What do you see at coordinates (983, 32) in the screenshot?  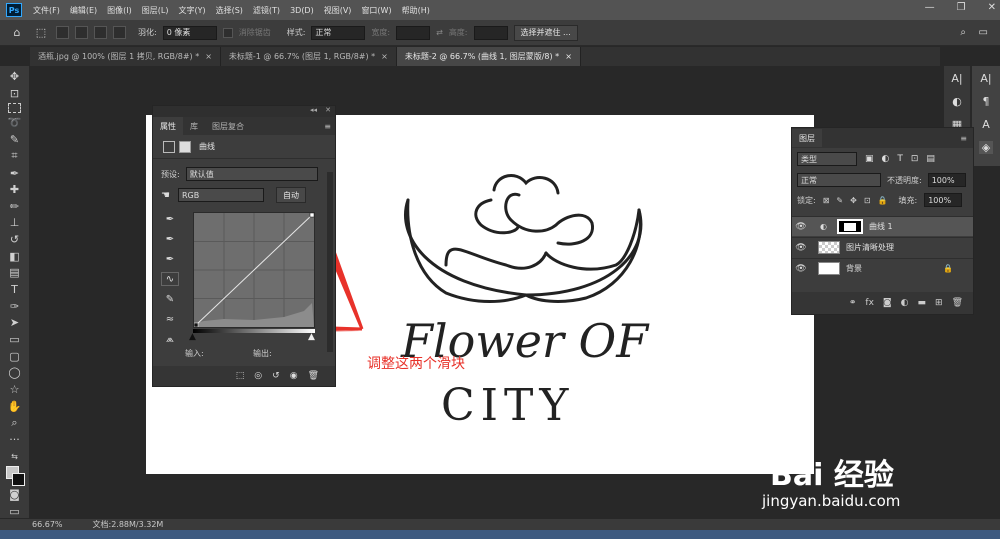 I see `workspace-icon: ▭` at bounding box center [983, 32].